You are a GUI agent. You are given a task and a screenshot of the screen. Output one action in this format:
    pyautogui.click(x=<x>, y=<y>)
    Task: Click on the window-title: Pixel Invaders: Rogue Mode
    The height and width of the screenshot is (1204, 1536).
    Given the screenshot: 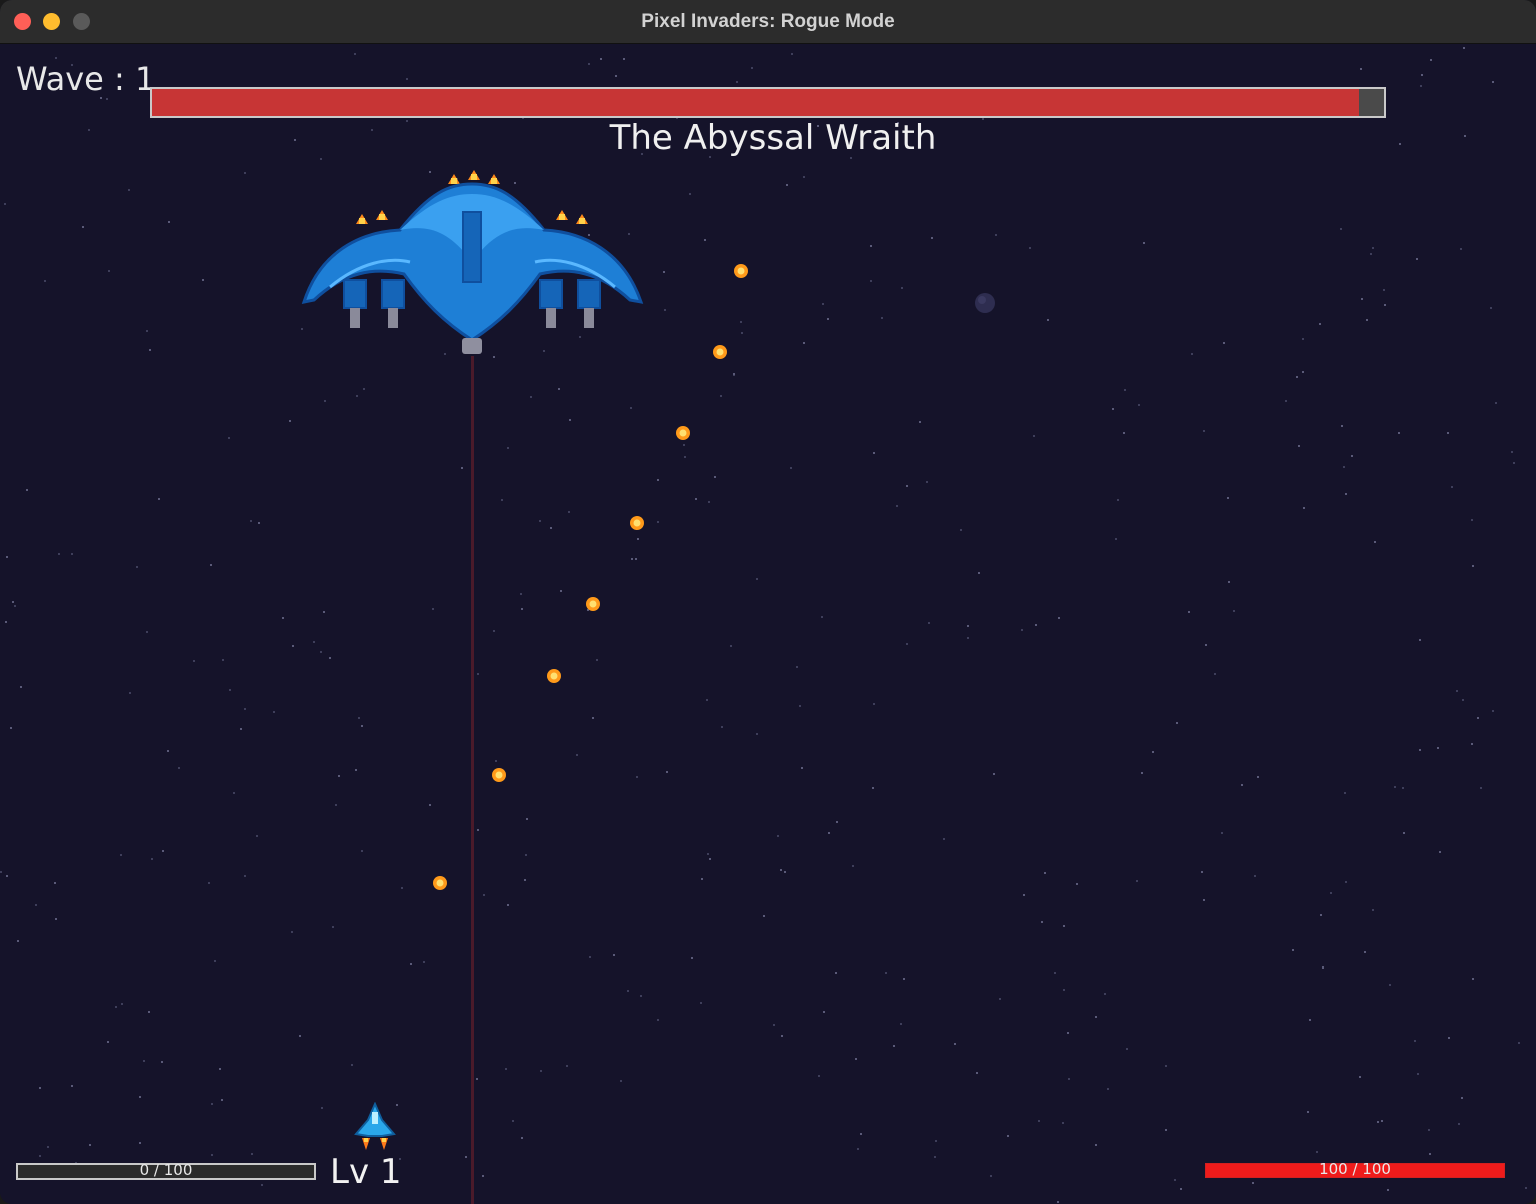 What is the action you would take?
    pyautogui.click(x=768, y=21)
    